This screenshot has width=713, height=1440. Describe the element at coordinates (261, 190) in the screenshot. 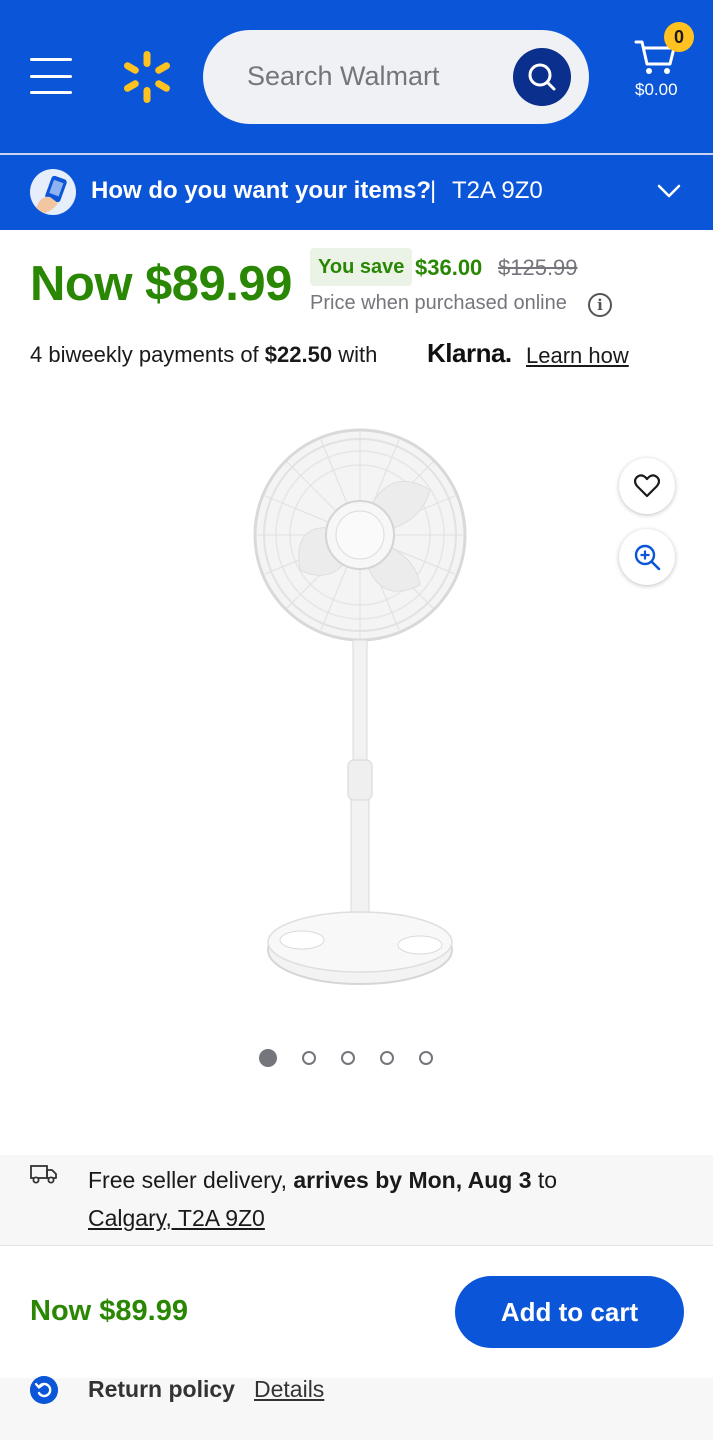

I see `delivery-question: How do you want your items?` at that location.